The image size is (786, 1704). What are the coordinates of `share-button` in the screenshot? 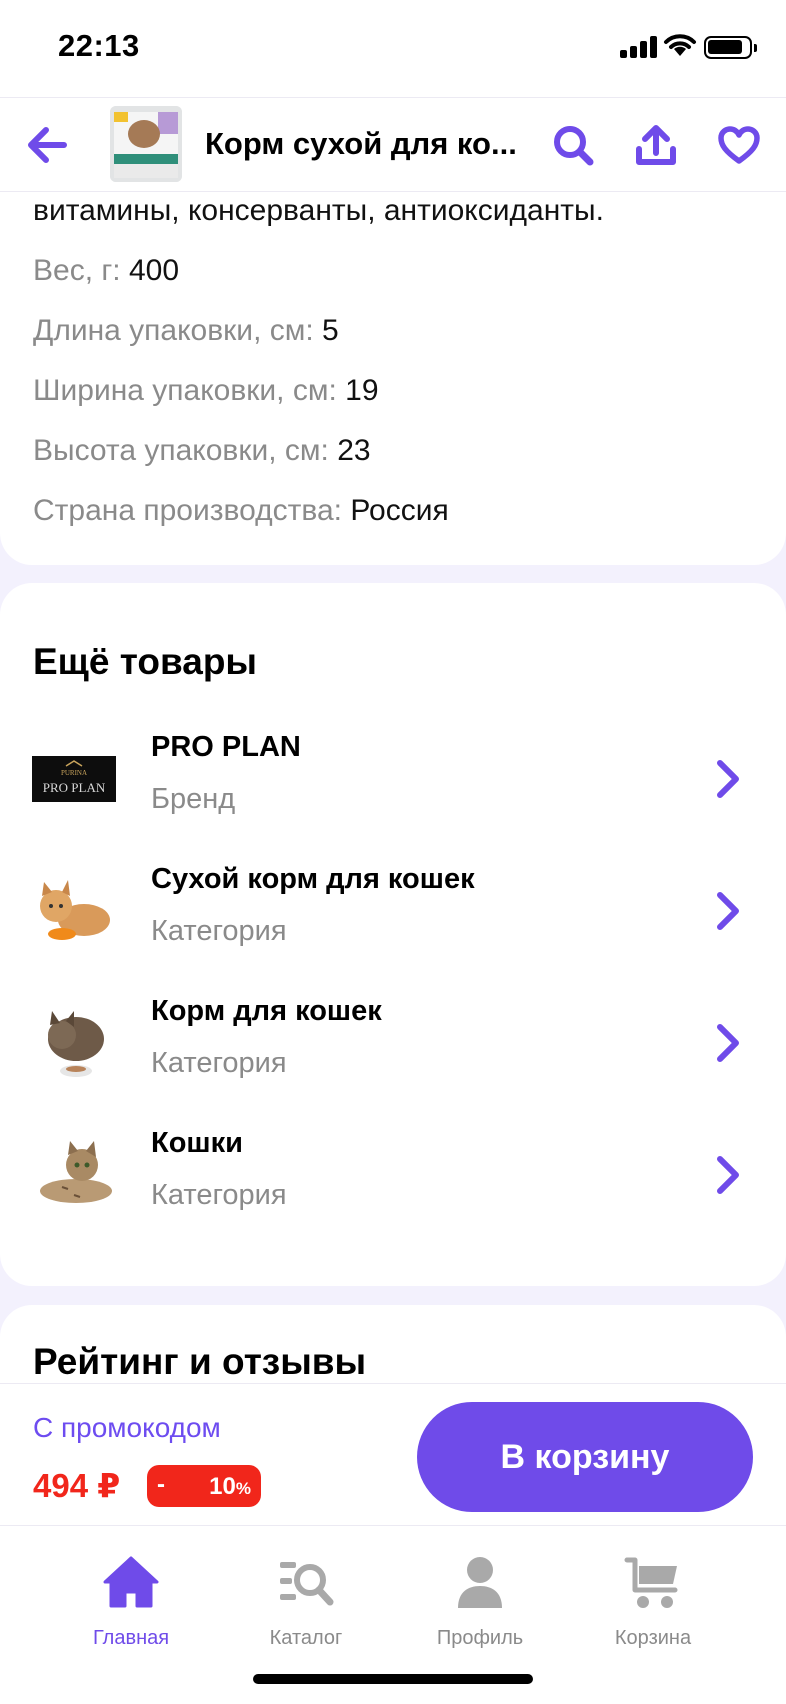 It's located at (656, 145).